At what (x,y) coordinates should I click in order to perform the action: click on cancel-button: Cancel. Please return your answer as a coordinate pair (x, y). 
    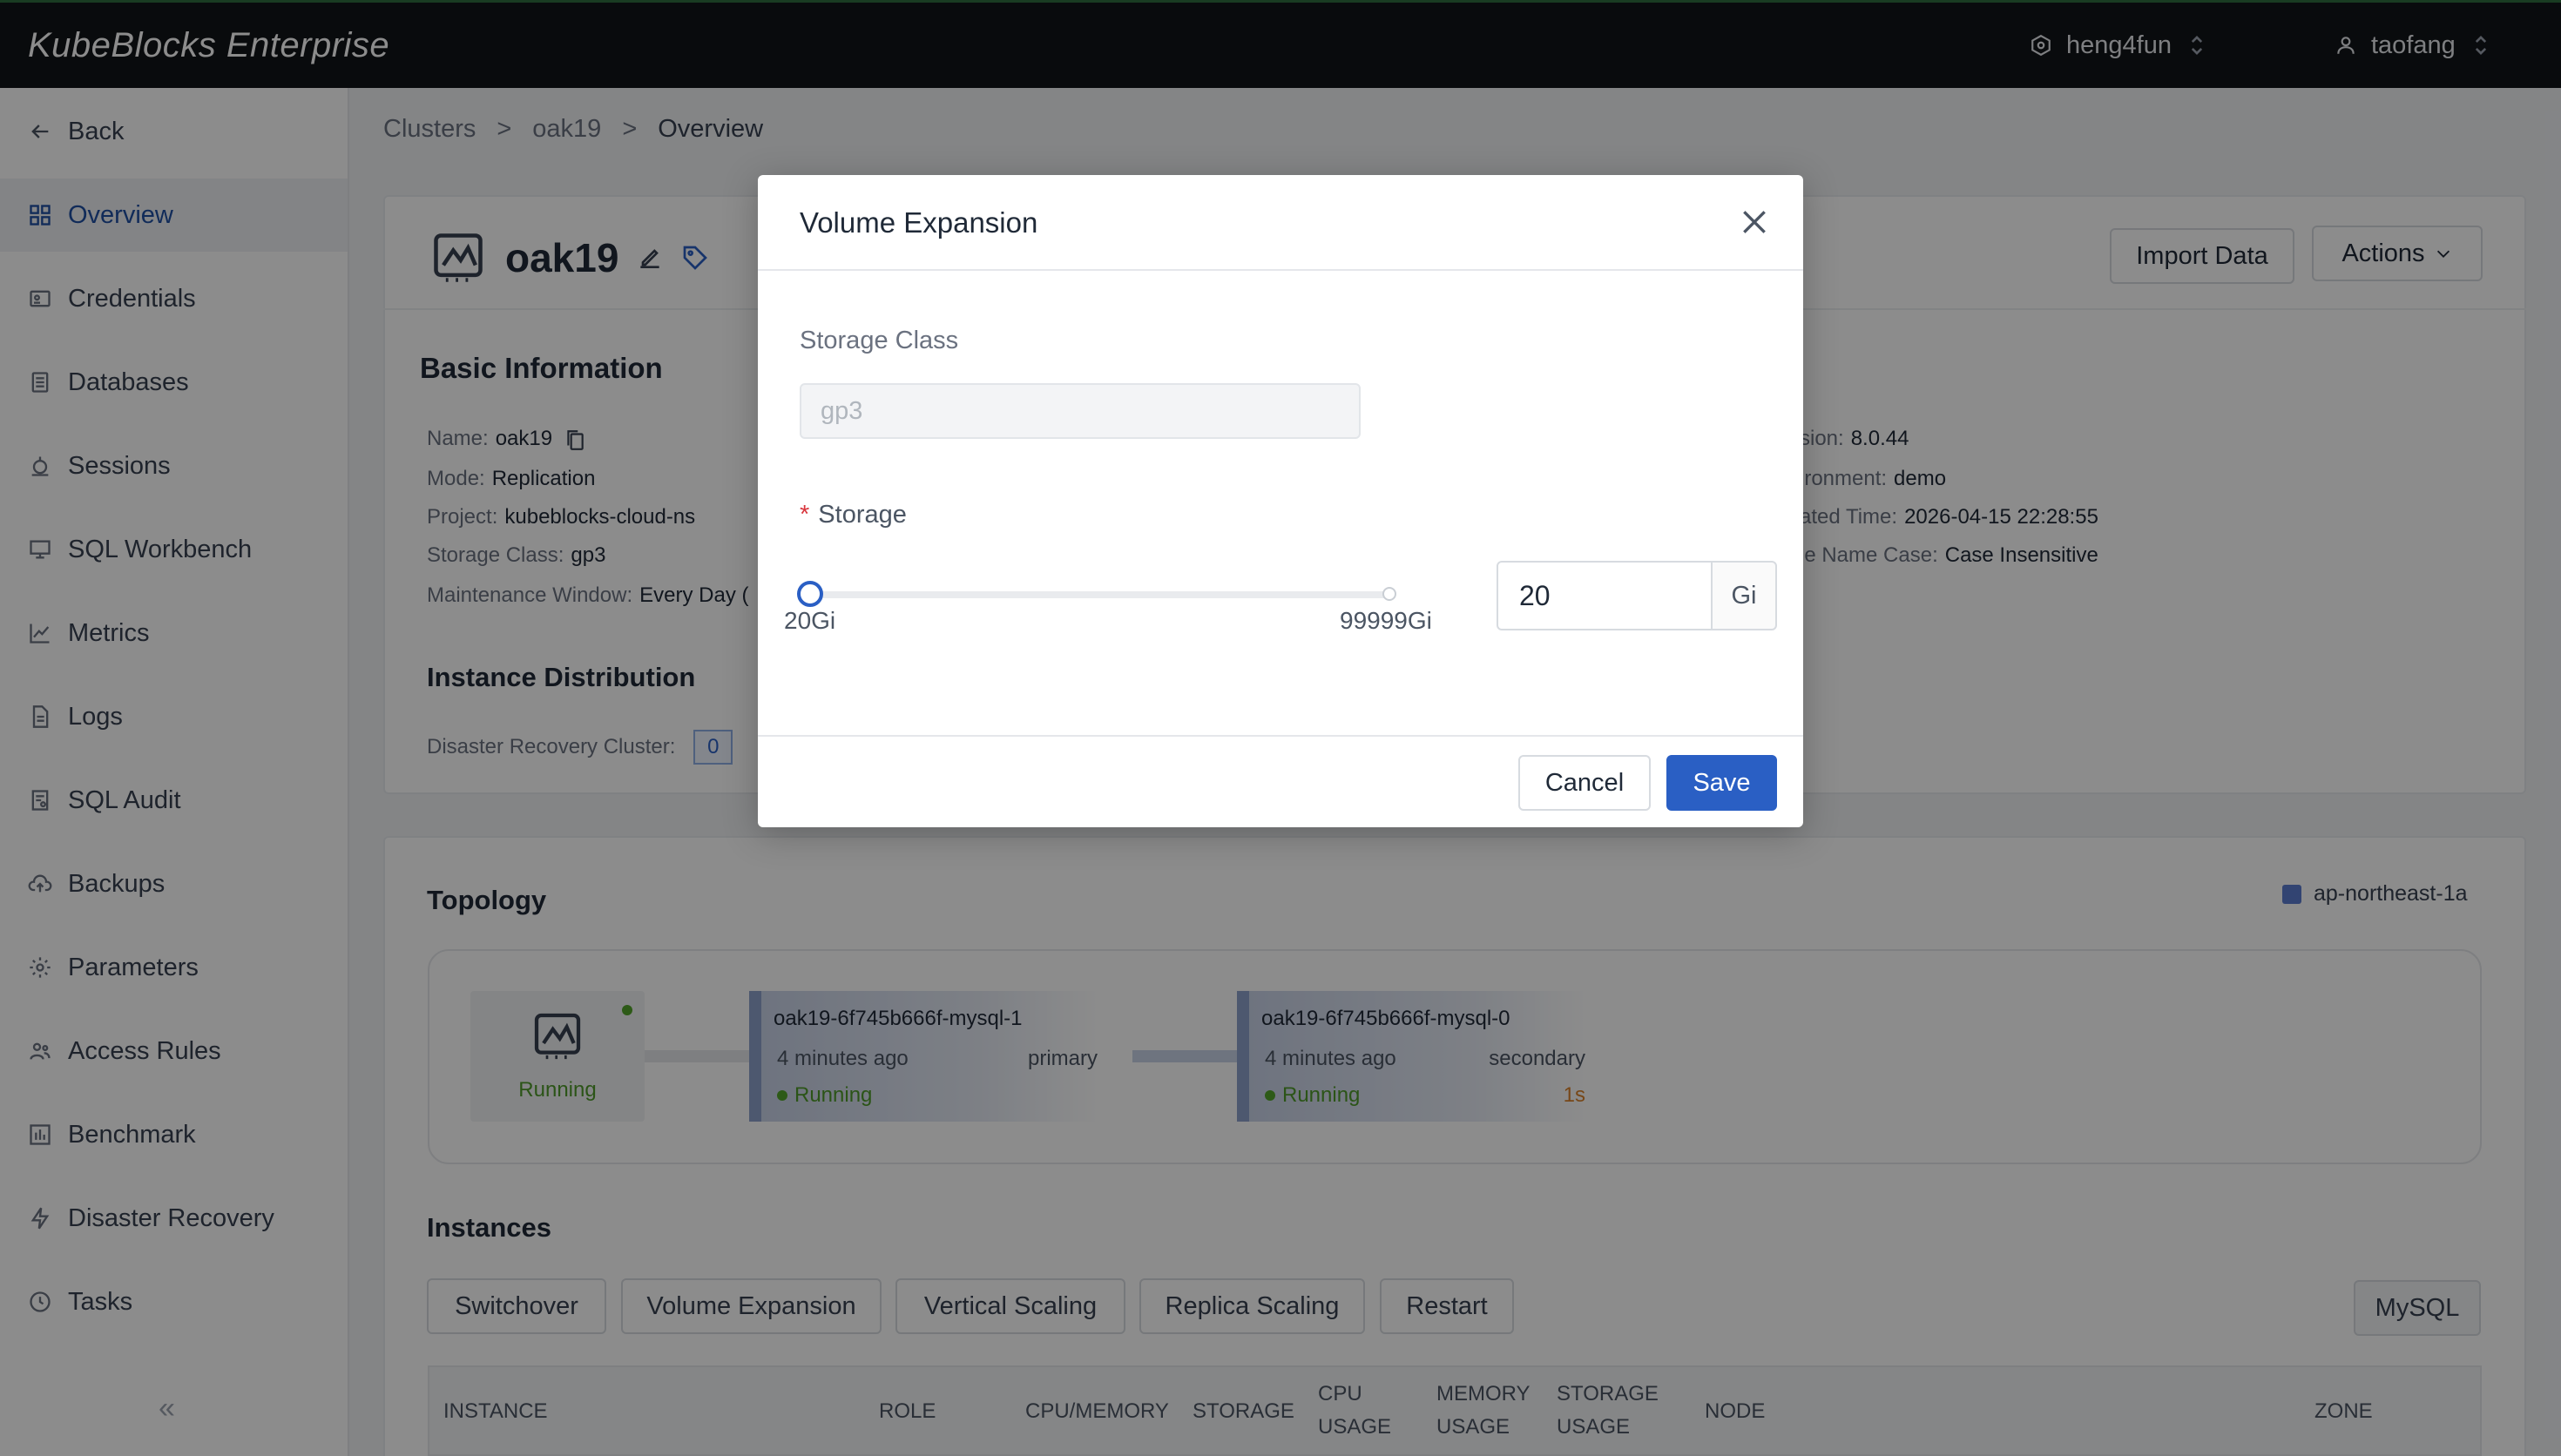
    Looking at the image, I should click on (1584, 783).